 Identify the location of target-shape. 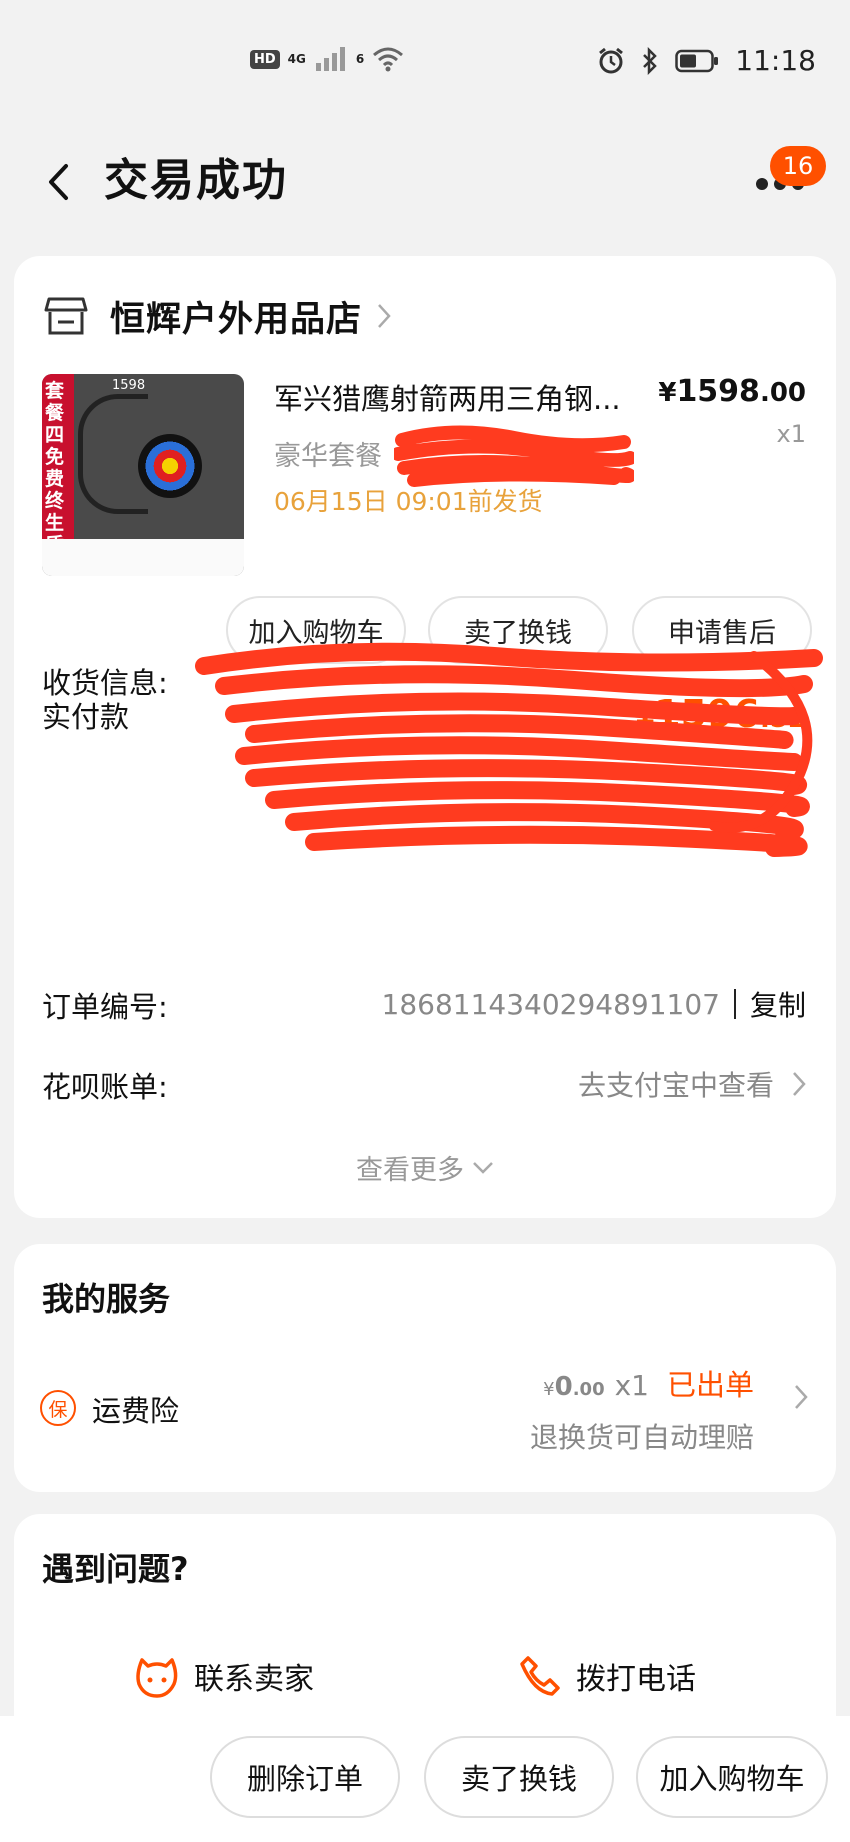
(170, 466).